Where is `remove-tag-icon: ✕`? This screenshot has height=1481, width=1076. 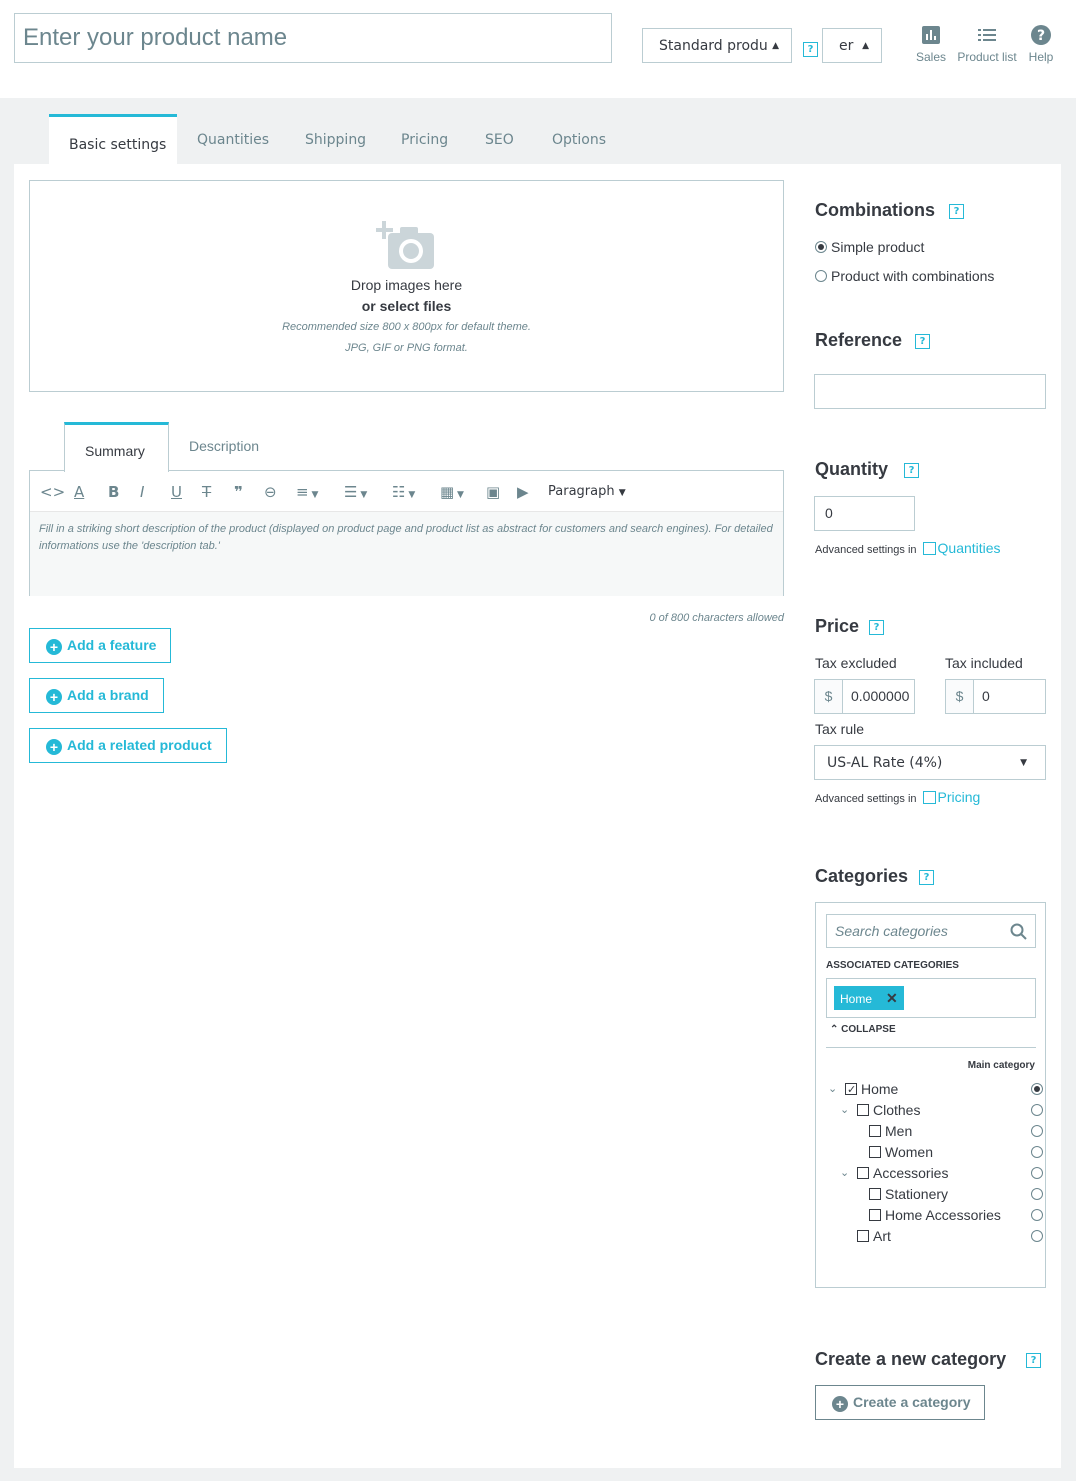 remove-tag-icon: ✕ is located at coordinates (892, 998).